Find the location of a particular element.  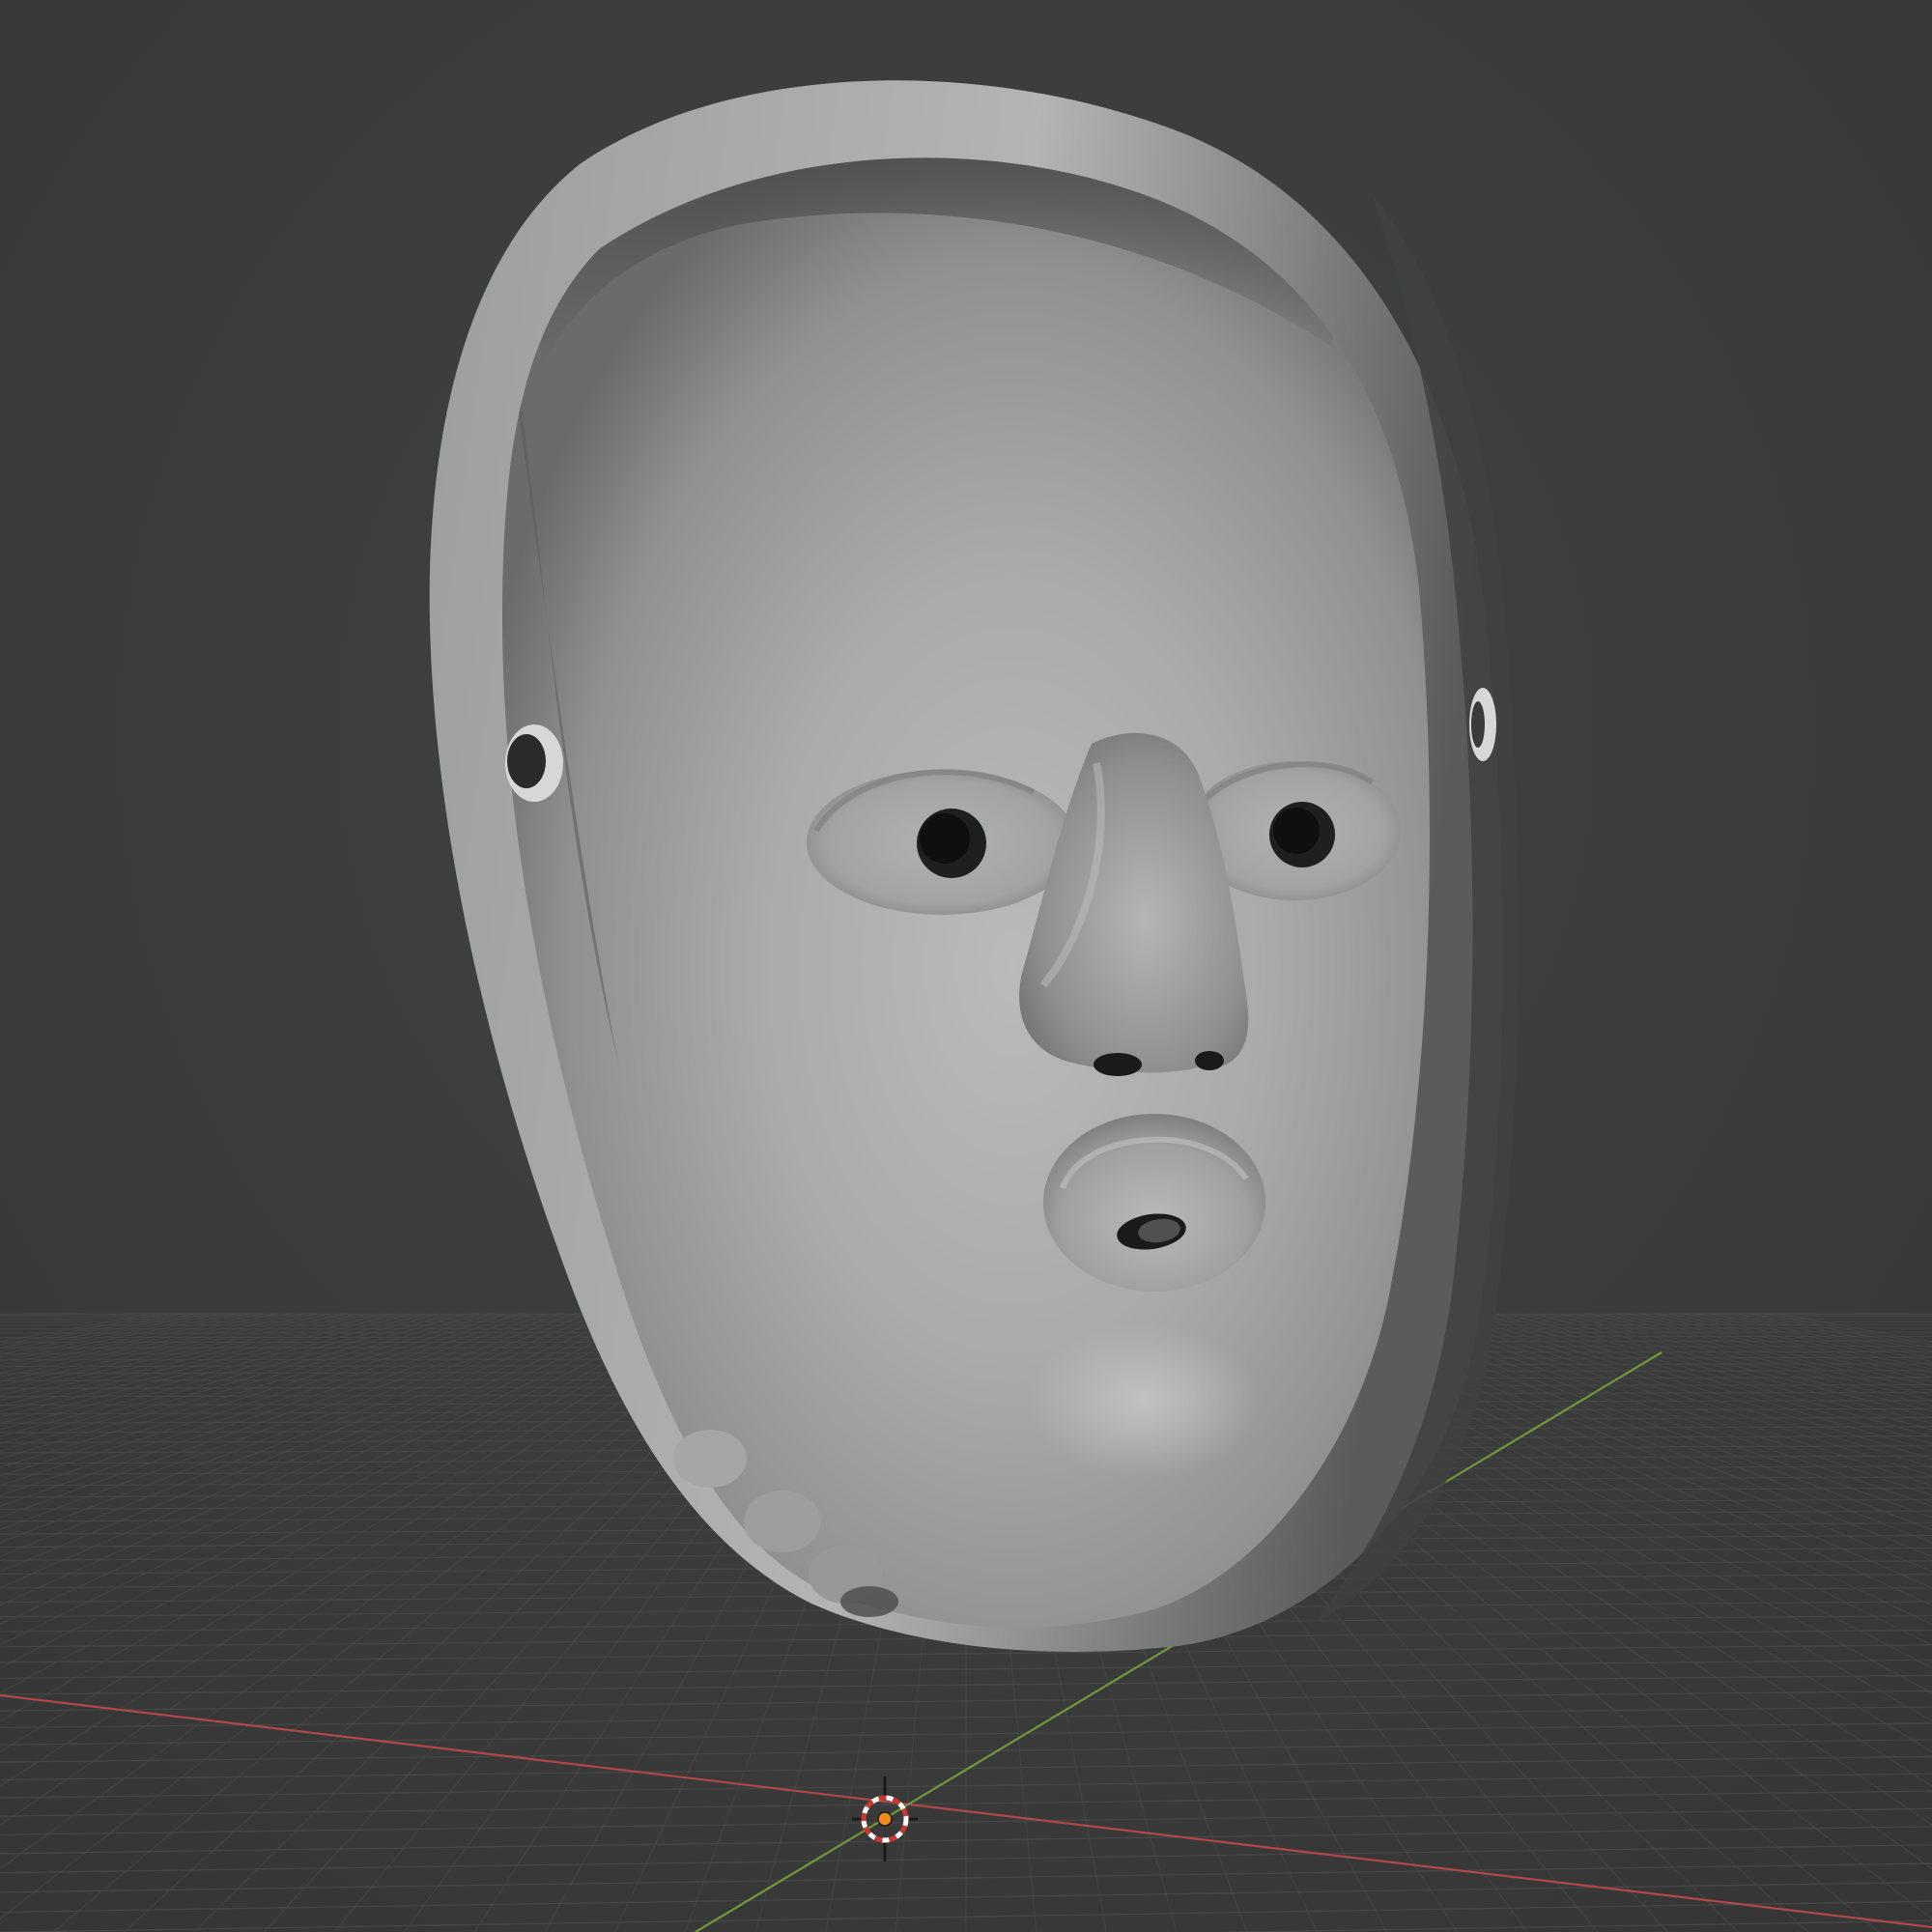

origin-dot-icon is located at coordinates (885, 1819).